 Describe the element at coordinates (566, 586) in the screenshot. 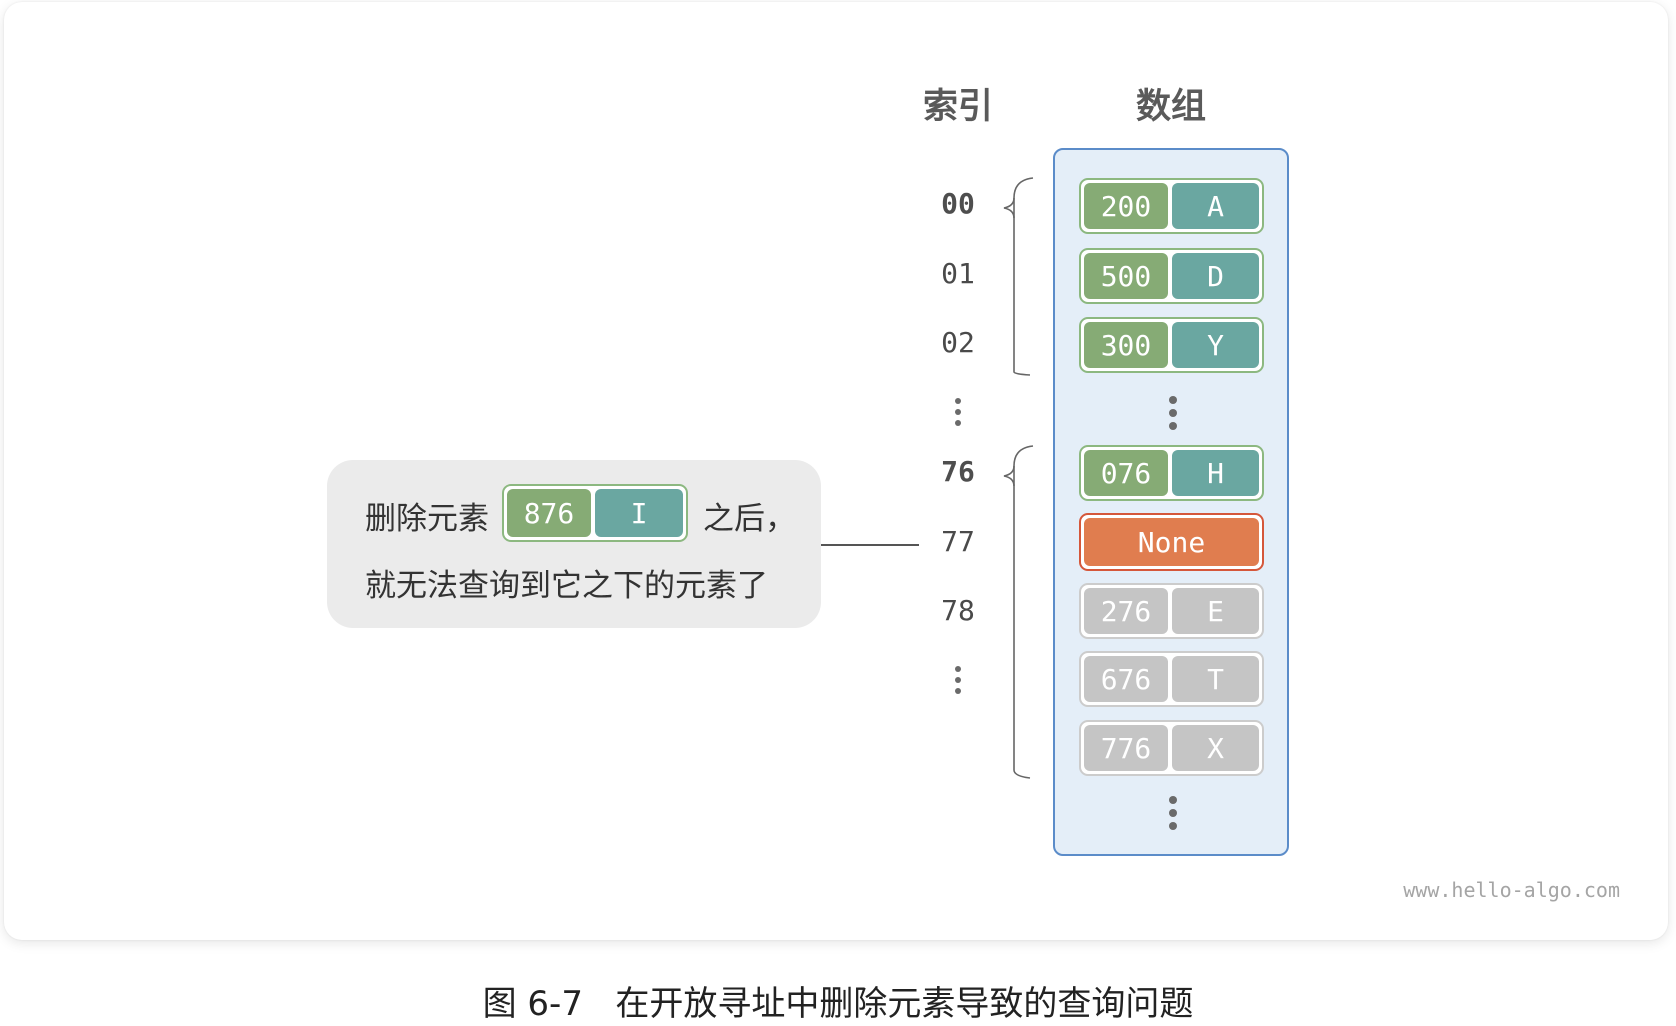

I see `callout-line-2: 就无法查询到它之下的元素了` at that location.